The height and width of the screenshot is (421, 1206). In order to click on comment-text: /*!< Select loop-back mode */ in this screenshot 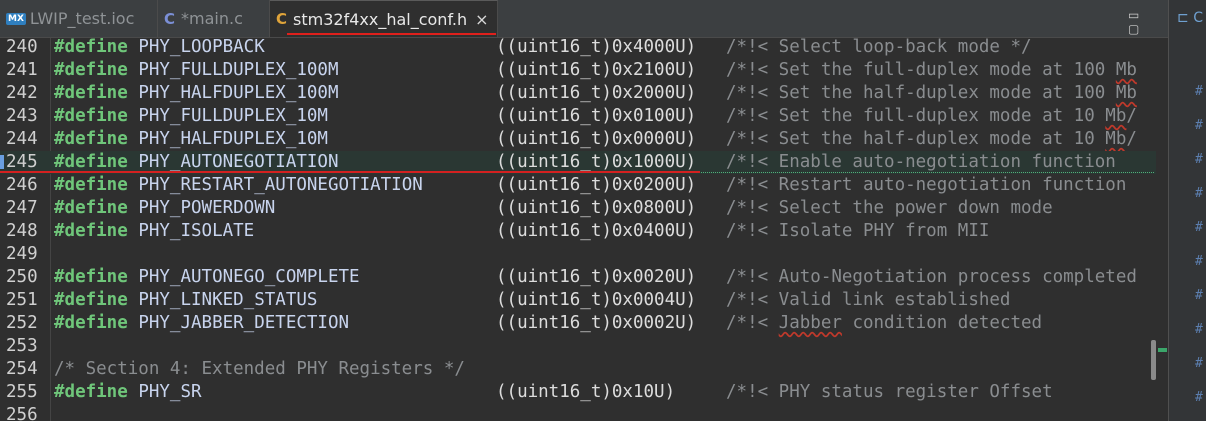, I will do `click(879, 47)`.